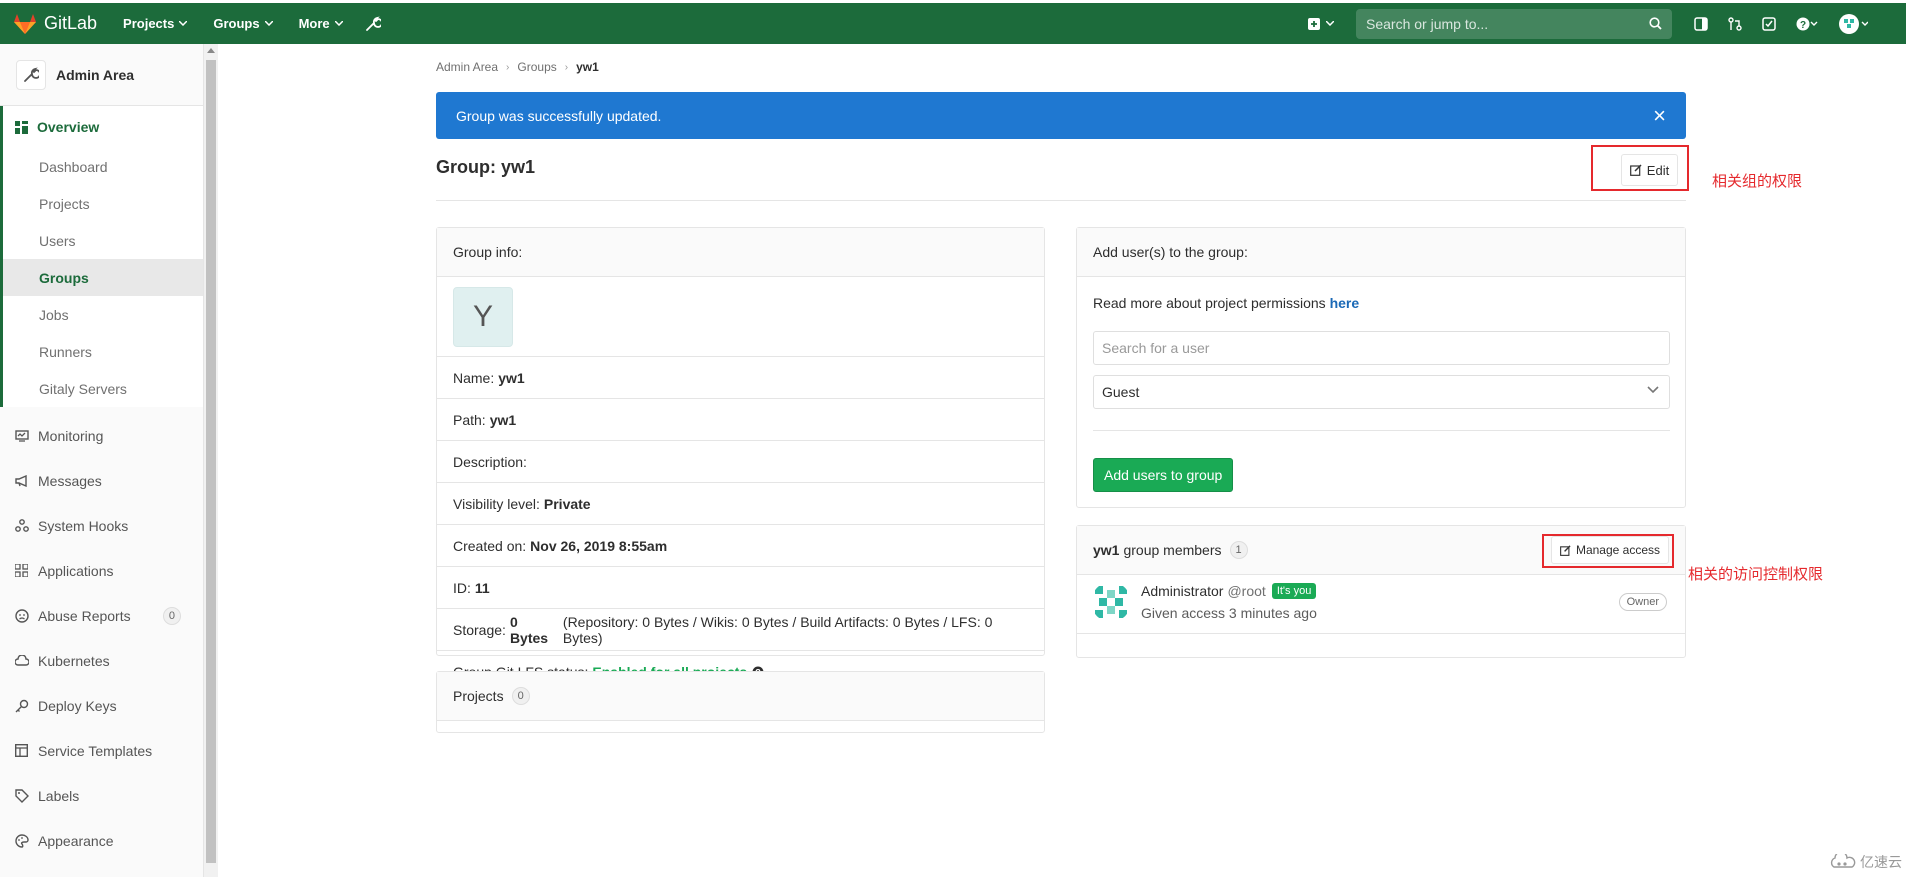  I want to click on sidebar-item-dashboard: Dashboard, so click(103, 166).